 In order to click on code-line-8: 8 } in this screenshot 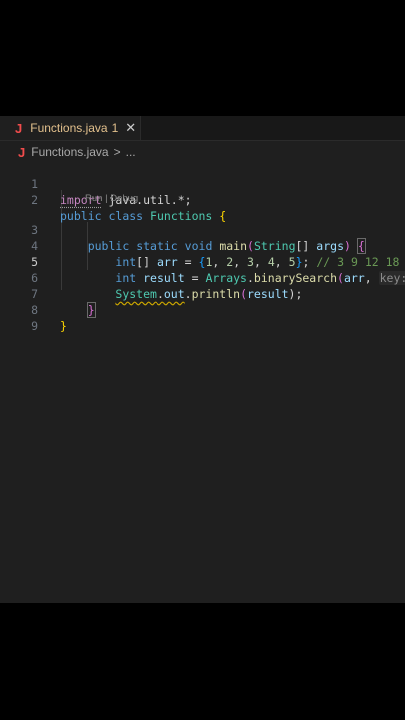, I will do `click(202, 309)`.